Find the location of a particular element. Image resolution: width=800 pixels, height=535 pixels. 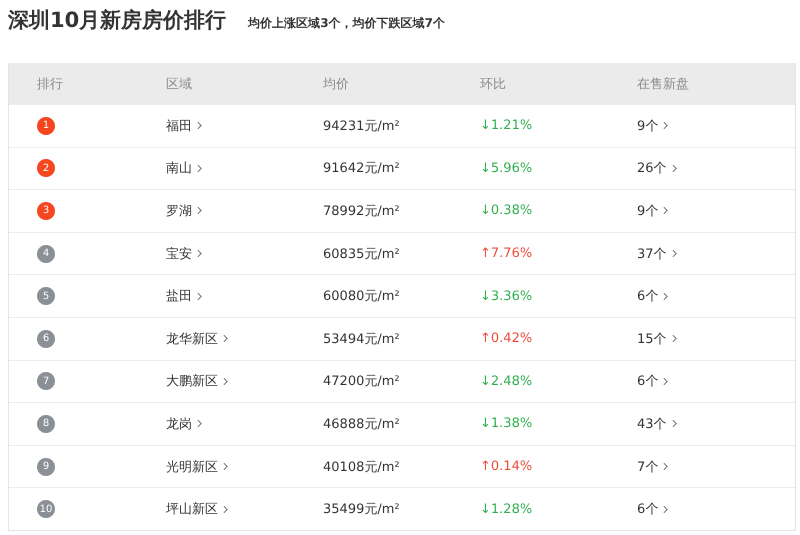

column-header: 均价 is located at coordinates (336, 84).